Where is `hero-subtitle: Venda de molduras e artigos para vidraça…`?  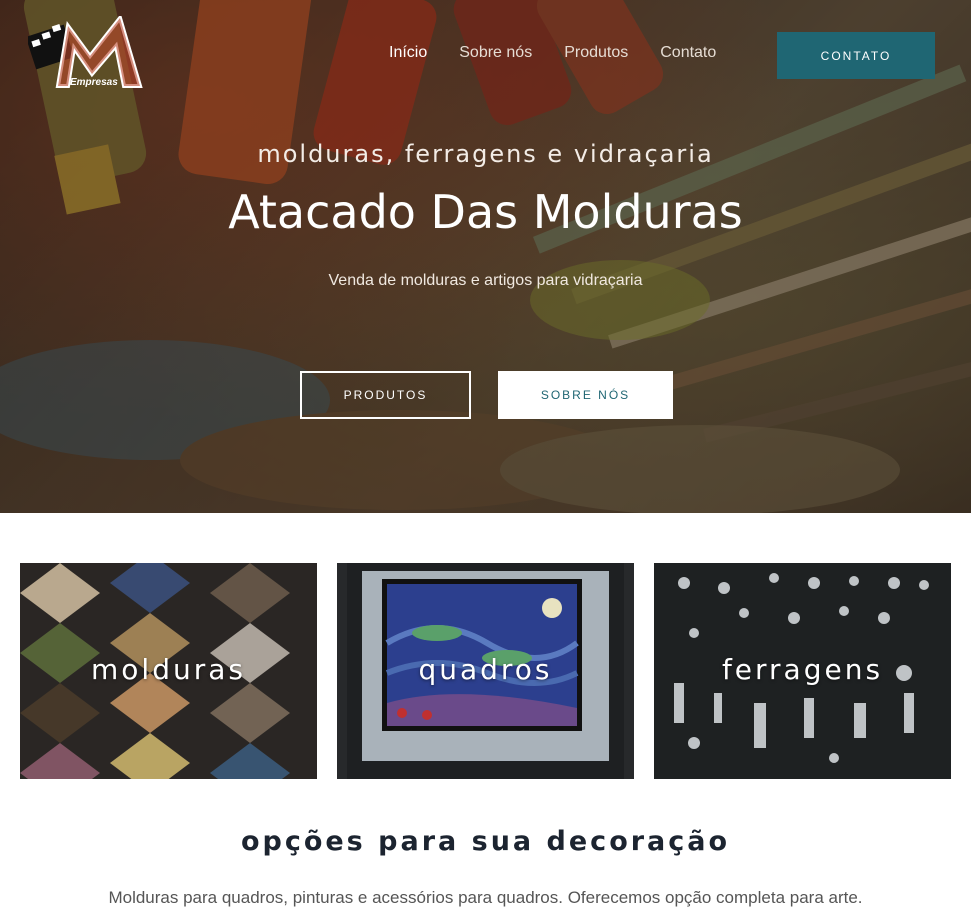
hero-subtitle: Venda de molduras e artigos para vidraça… is located at coordinates (485, 280).